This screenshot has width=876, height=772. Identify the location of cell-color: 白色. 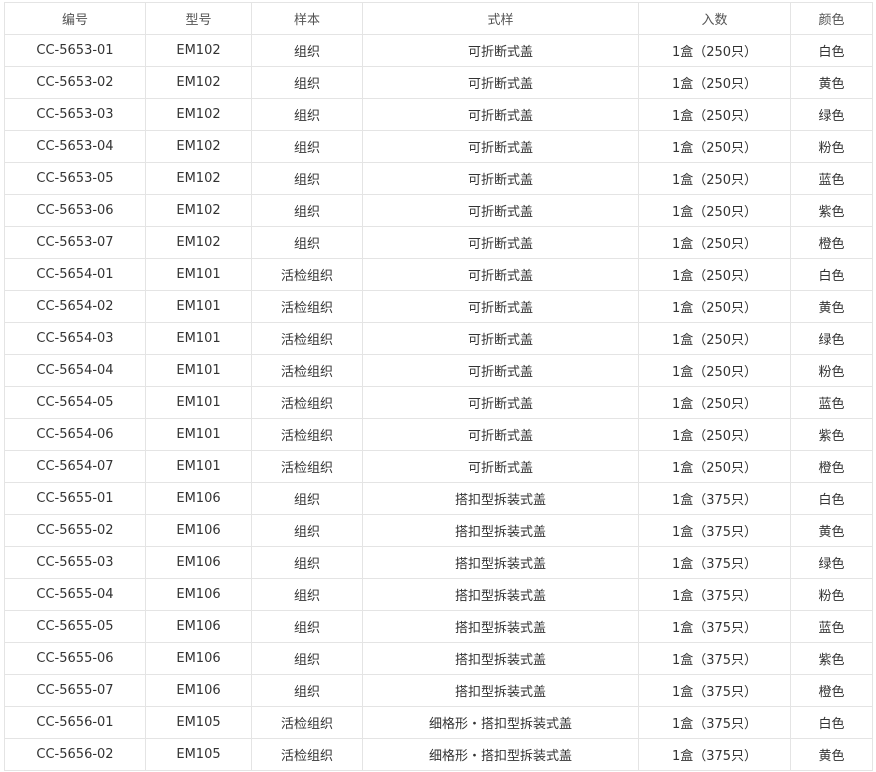
(831, 498).